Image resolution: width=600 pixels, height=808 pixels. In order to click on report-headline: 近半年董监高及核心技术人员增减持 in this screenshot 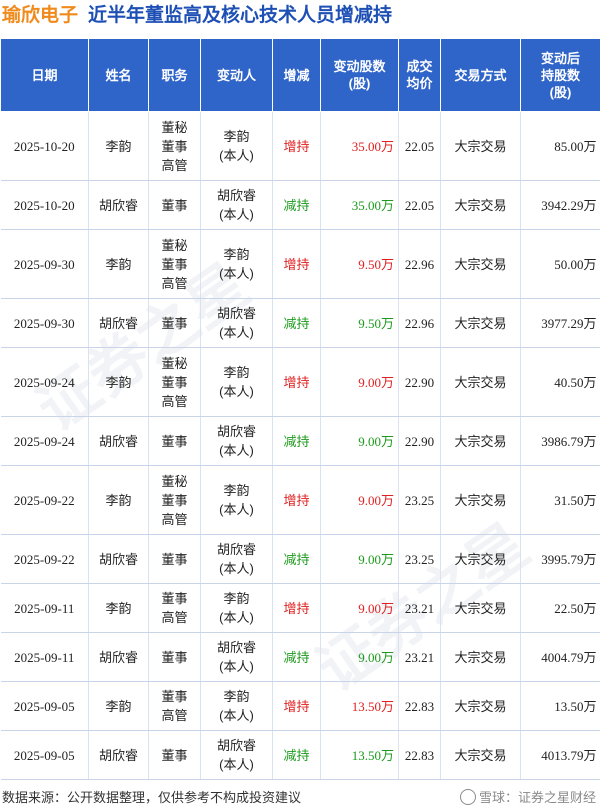, I will do `click(240, 15)`.